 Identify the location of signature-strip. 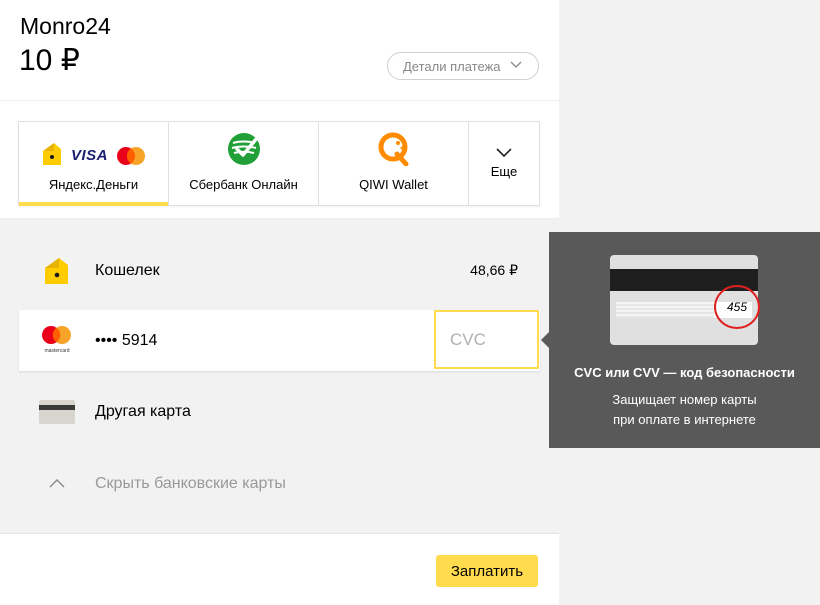
(665, 310).